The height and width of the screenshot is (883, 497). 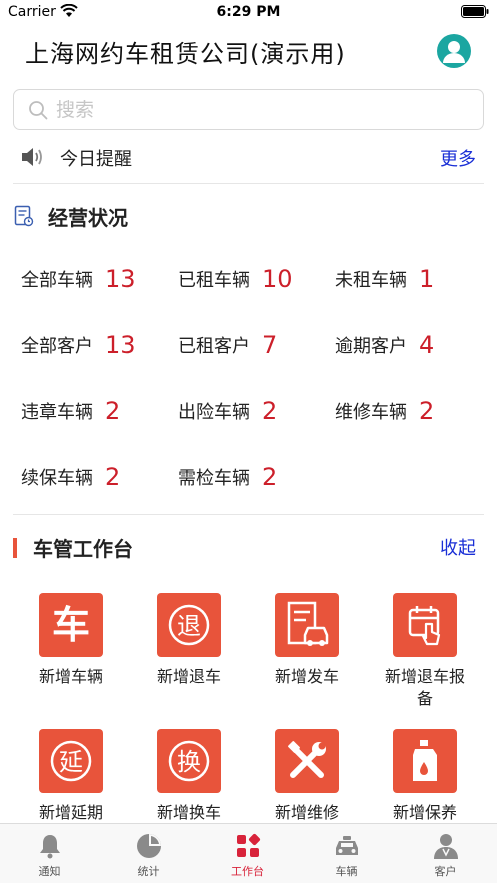 I want to click on status-bar: Carrier 6:29 PM, so click(x=248, y=13).